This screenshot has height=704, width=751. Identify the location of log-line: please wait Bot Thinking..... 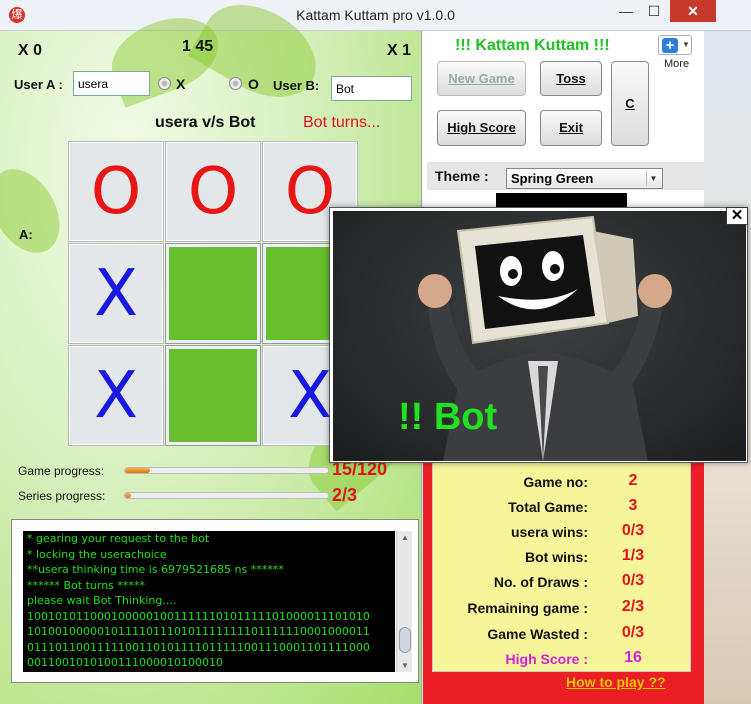
(102, 600).